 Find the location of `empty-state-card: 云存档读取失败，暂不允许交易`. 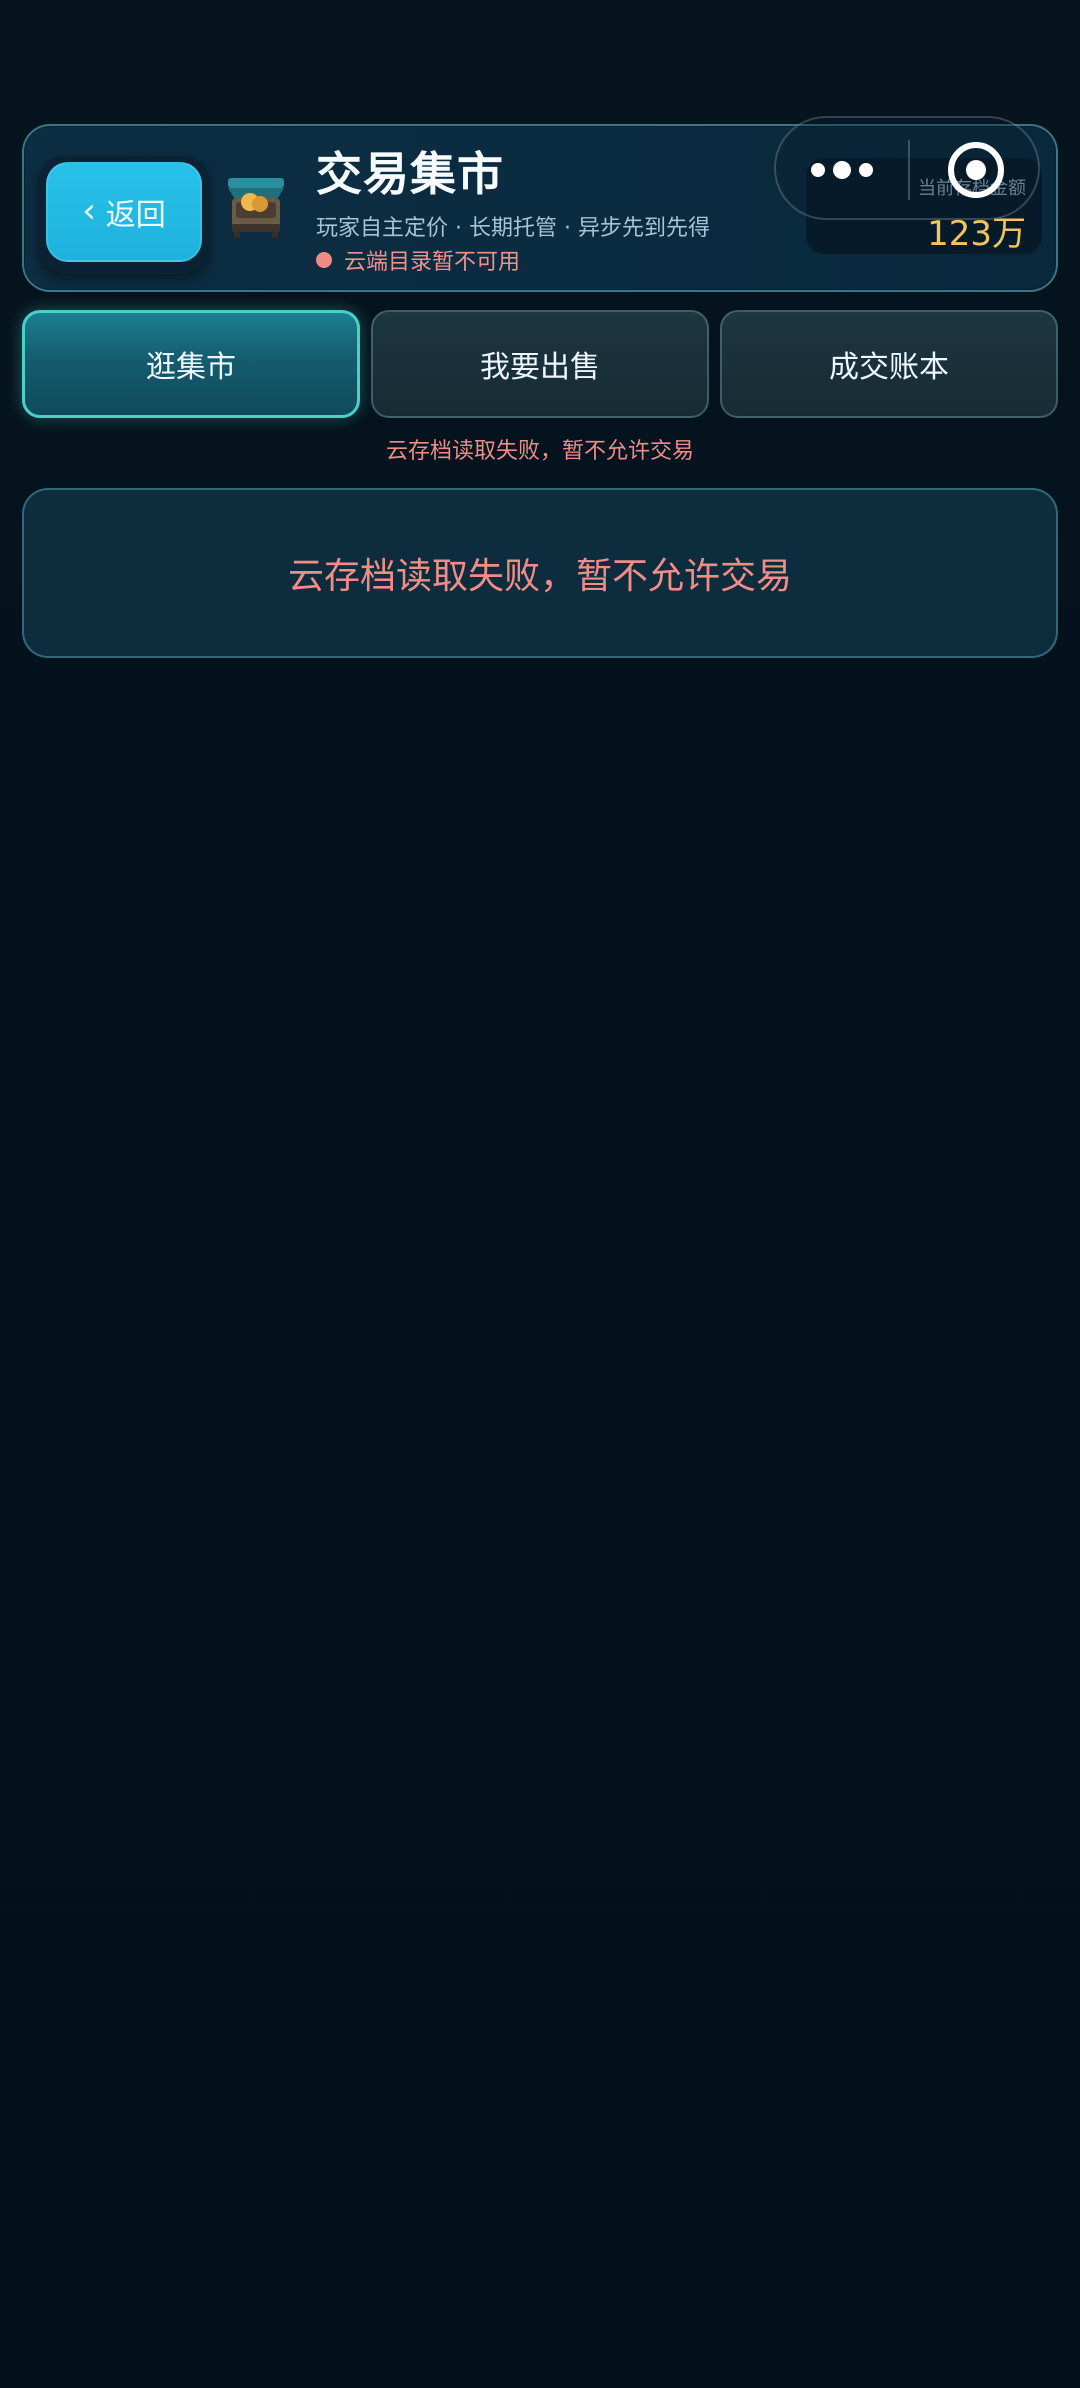

empty-state-card: 云存档读取失败，暂不允许交易 is located at coordinates (540, 573).